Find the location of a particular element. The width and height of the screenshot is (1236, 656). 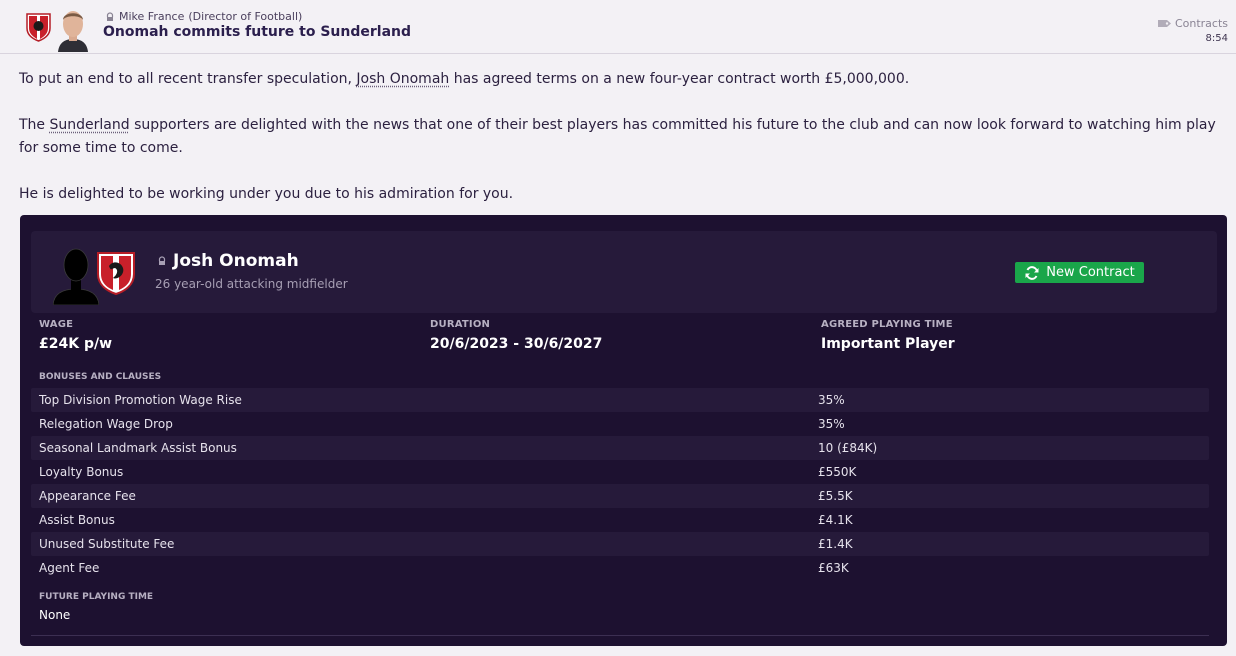

sender-line: Mike France (Director of Football) is located at coordinates (203, 16).